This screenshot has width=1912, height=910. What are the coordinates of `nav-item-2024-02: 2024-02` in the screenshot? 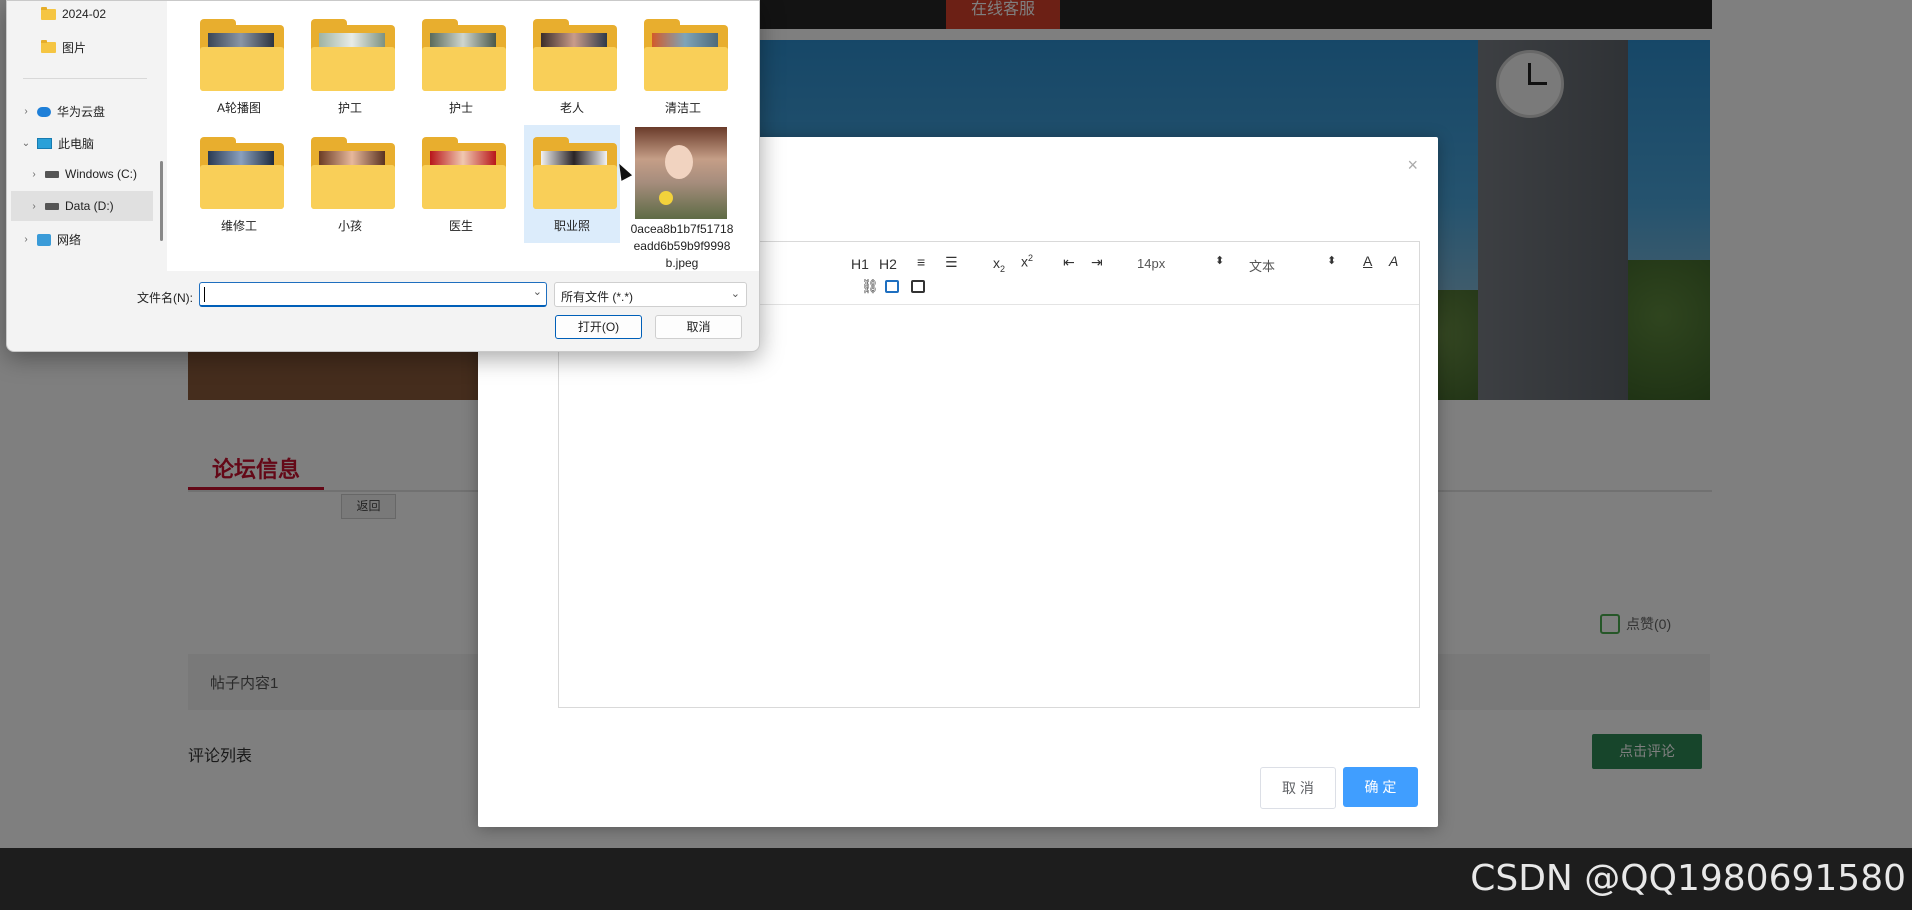 It's located at (74, 13).